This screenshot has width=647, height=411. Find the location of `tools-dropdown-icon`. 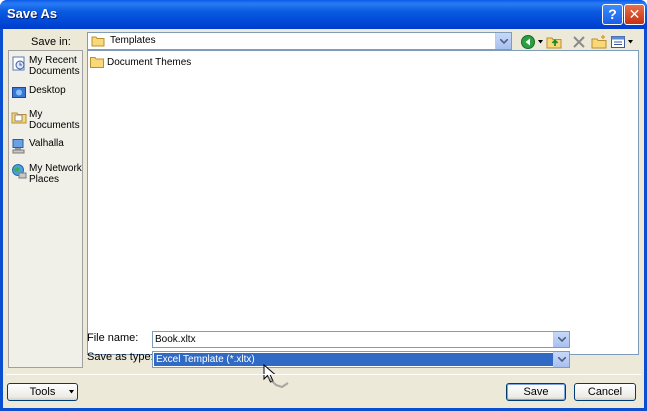

tools-dropdown-icon is located at coordinates (71, 392).